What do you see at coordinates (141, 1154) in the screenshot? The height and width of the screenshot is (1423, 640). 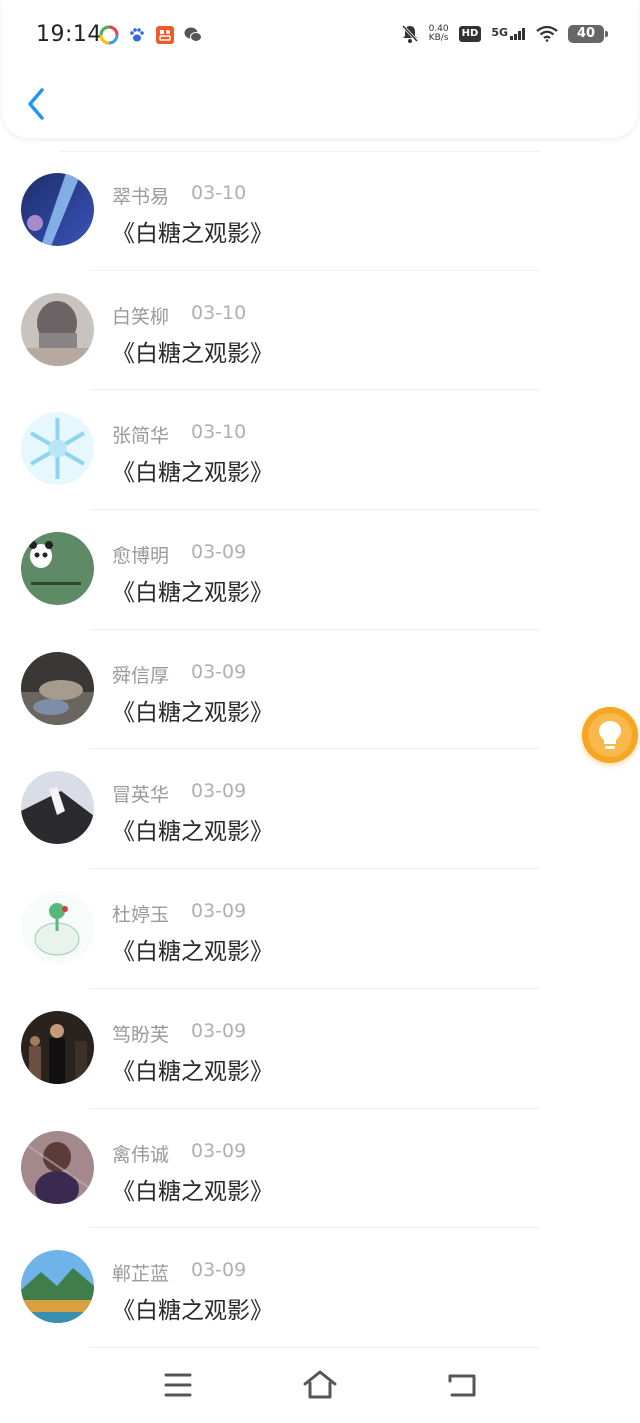 I see `sender-name: 禽伟诚` at bounding box center [141, 1154].